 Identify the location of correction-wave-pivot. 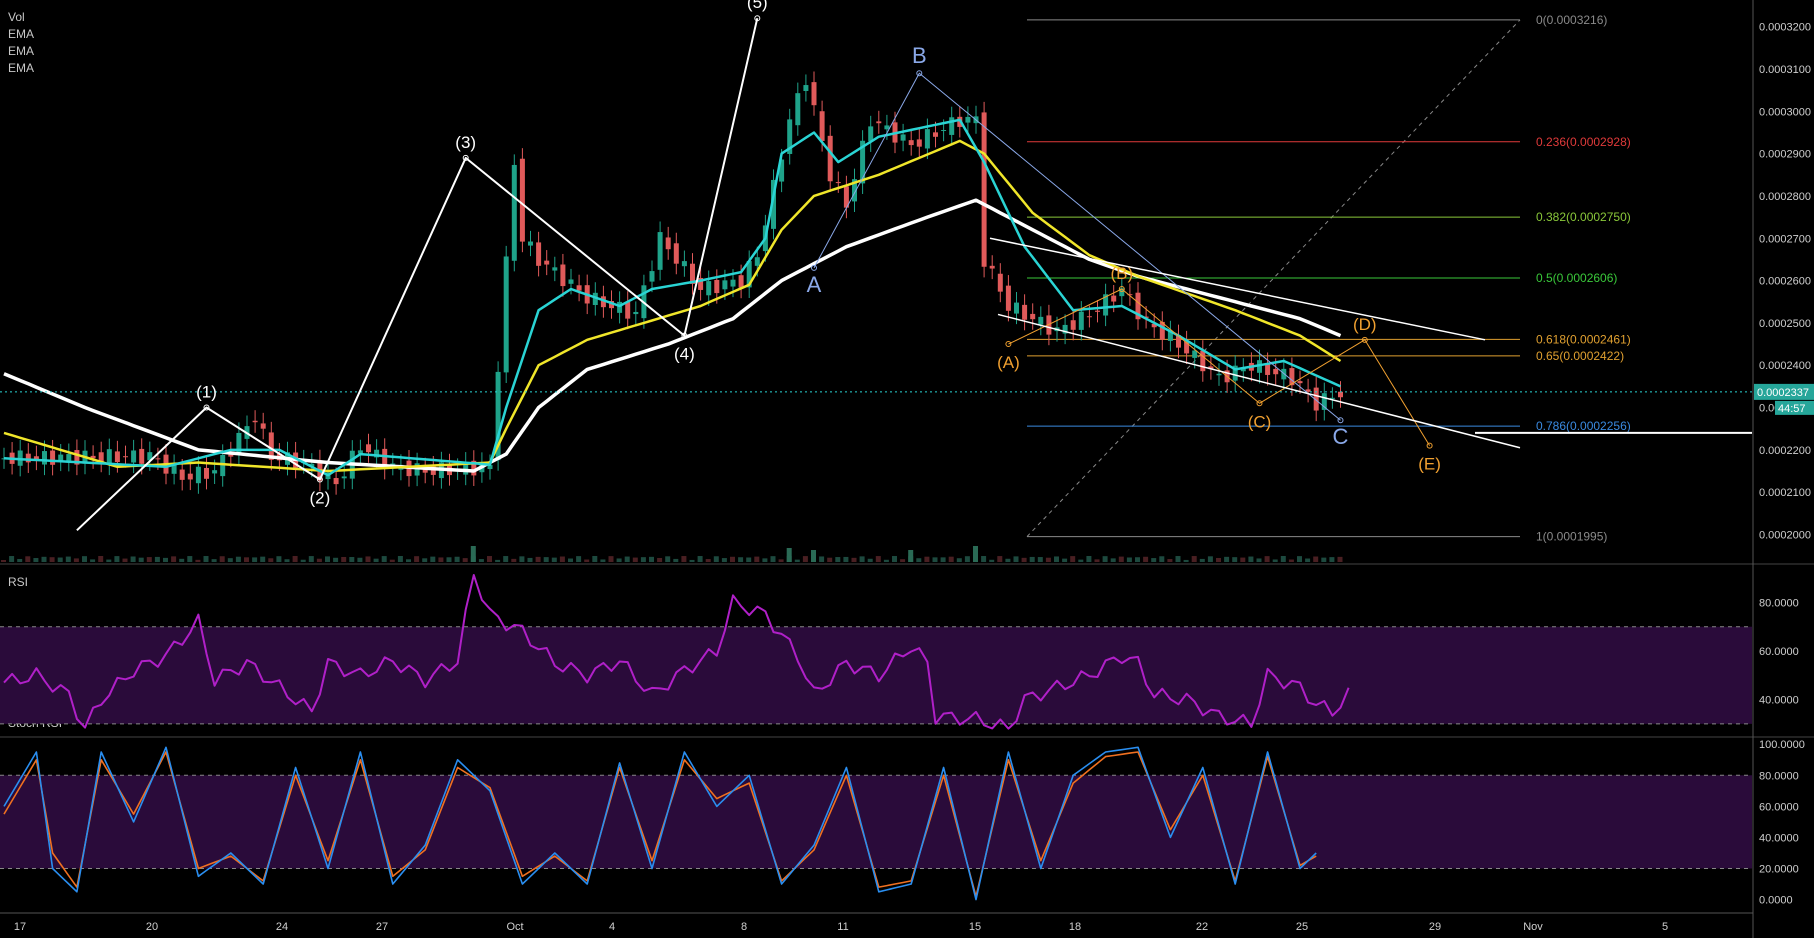
(1340, 420).